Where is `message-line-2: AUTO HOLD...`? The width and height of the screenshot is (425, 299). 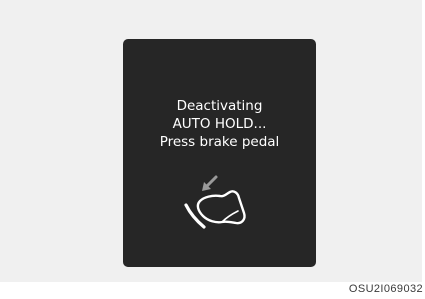
message-line-2: AUTO HOLD... is located at coordinates (219, 124).